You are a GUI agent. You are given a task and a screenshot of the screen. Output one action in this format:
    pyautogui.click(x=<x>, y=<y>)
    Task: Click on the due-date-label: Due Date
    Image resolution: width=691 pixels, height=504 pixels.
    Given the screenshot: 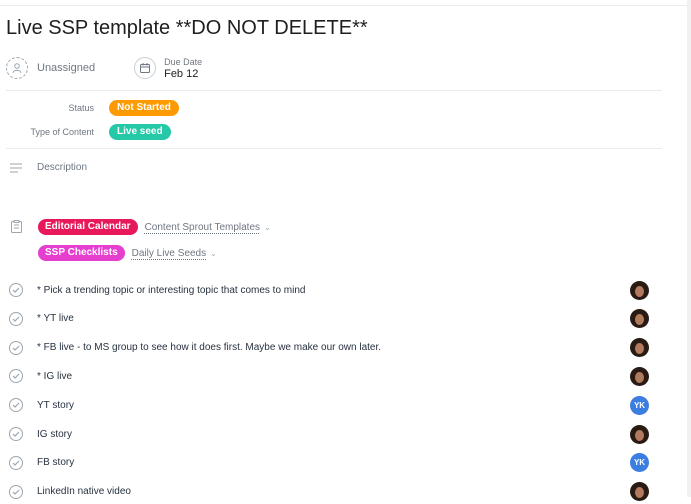 What is the action you would take?
    pyautogui.click(x=183, y=62)
    